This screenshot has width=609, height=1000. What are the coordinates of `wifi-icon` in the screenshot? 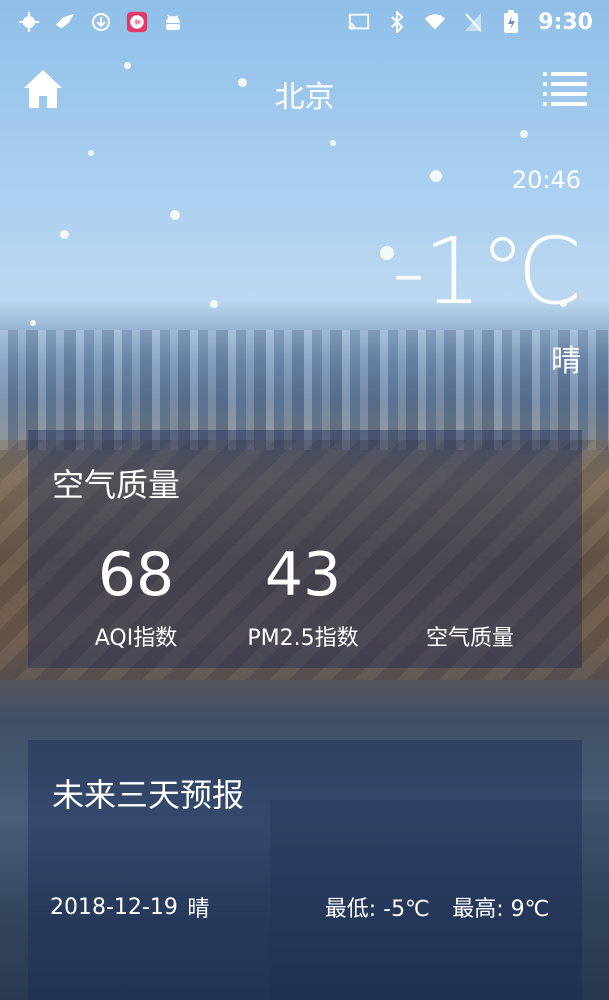 It's located at (435, 22).